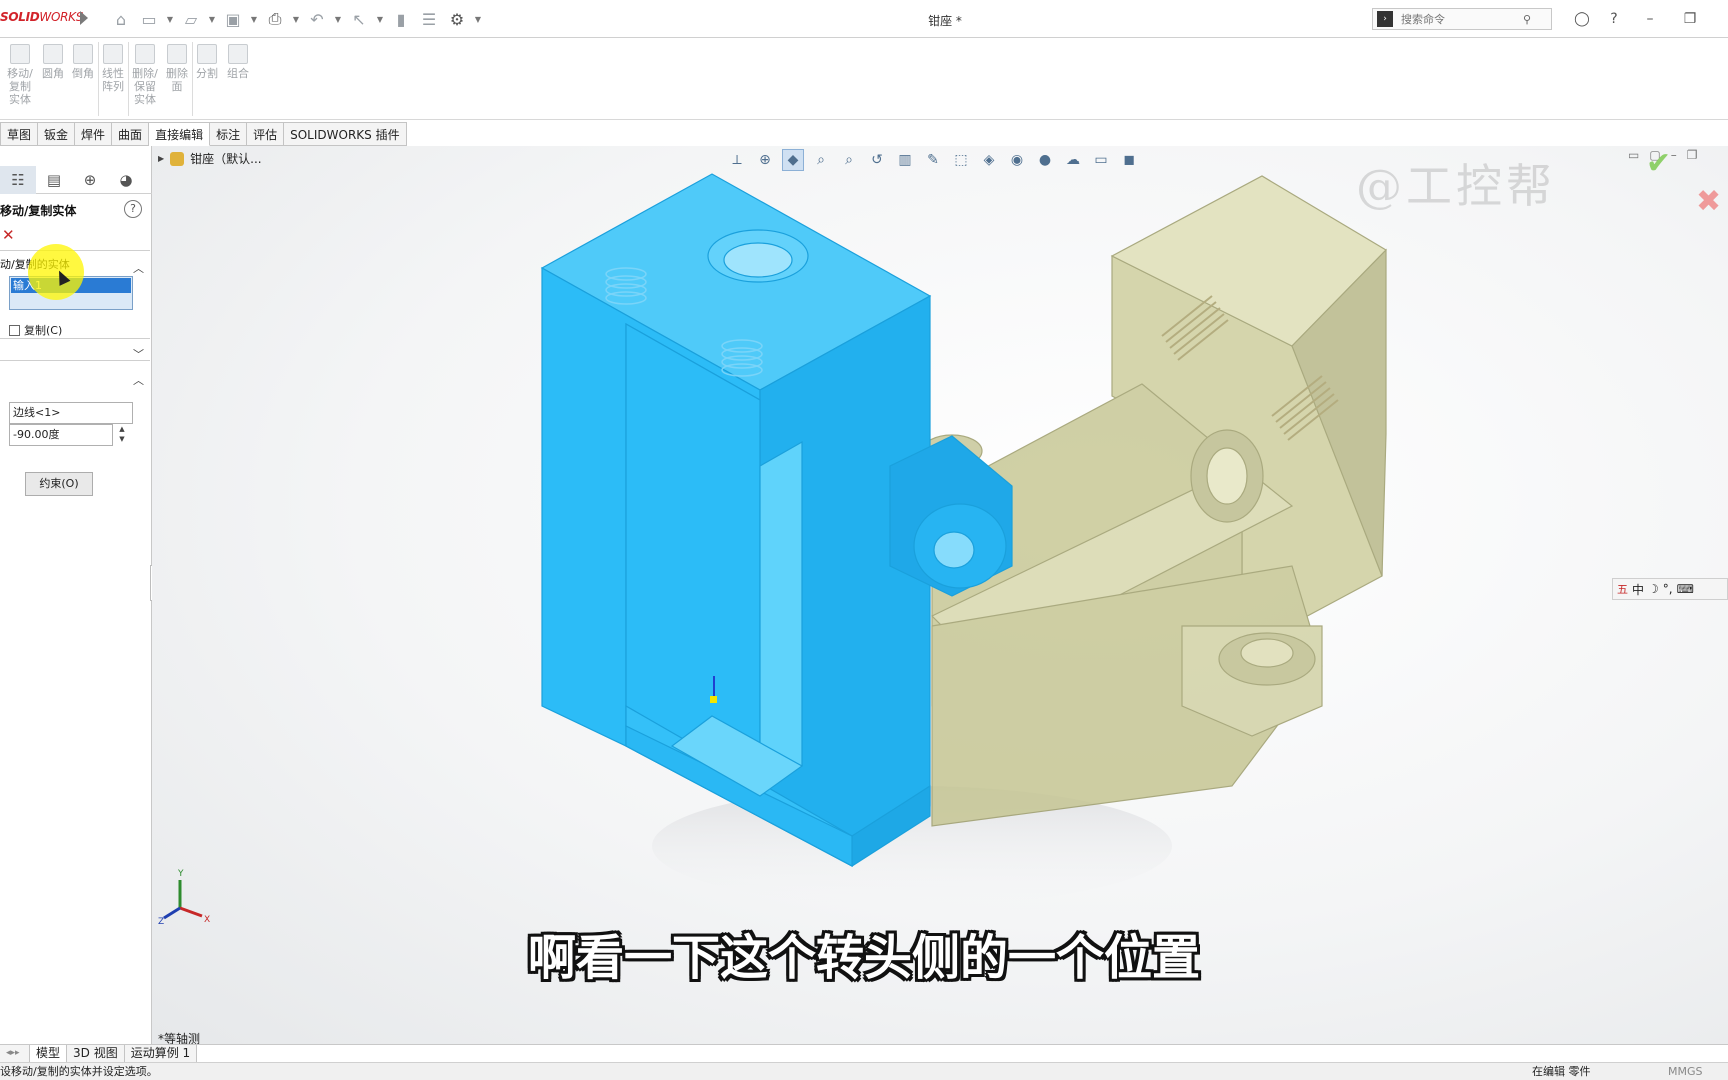  I want to click on delete-face-button: 删除 面, so click(177, 68).